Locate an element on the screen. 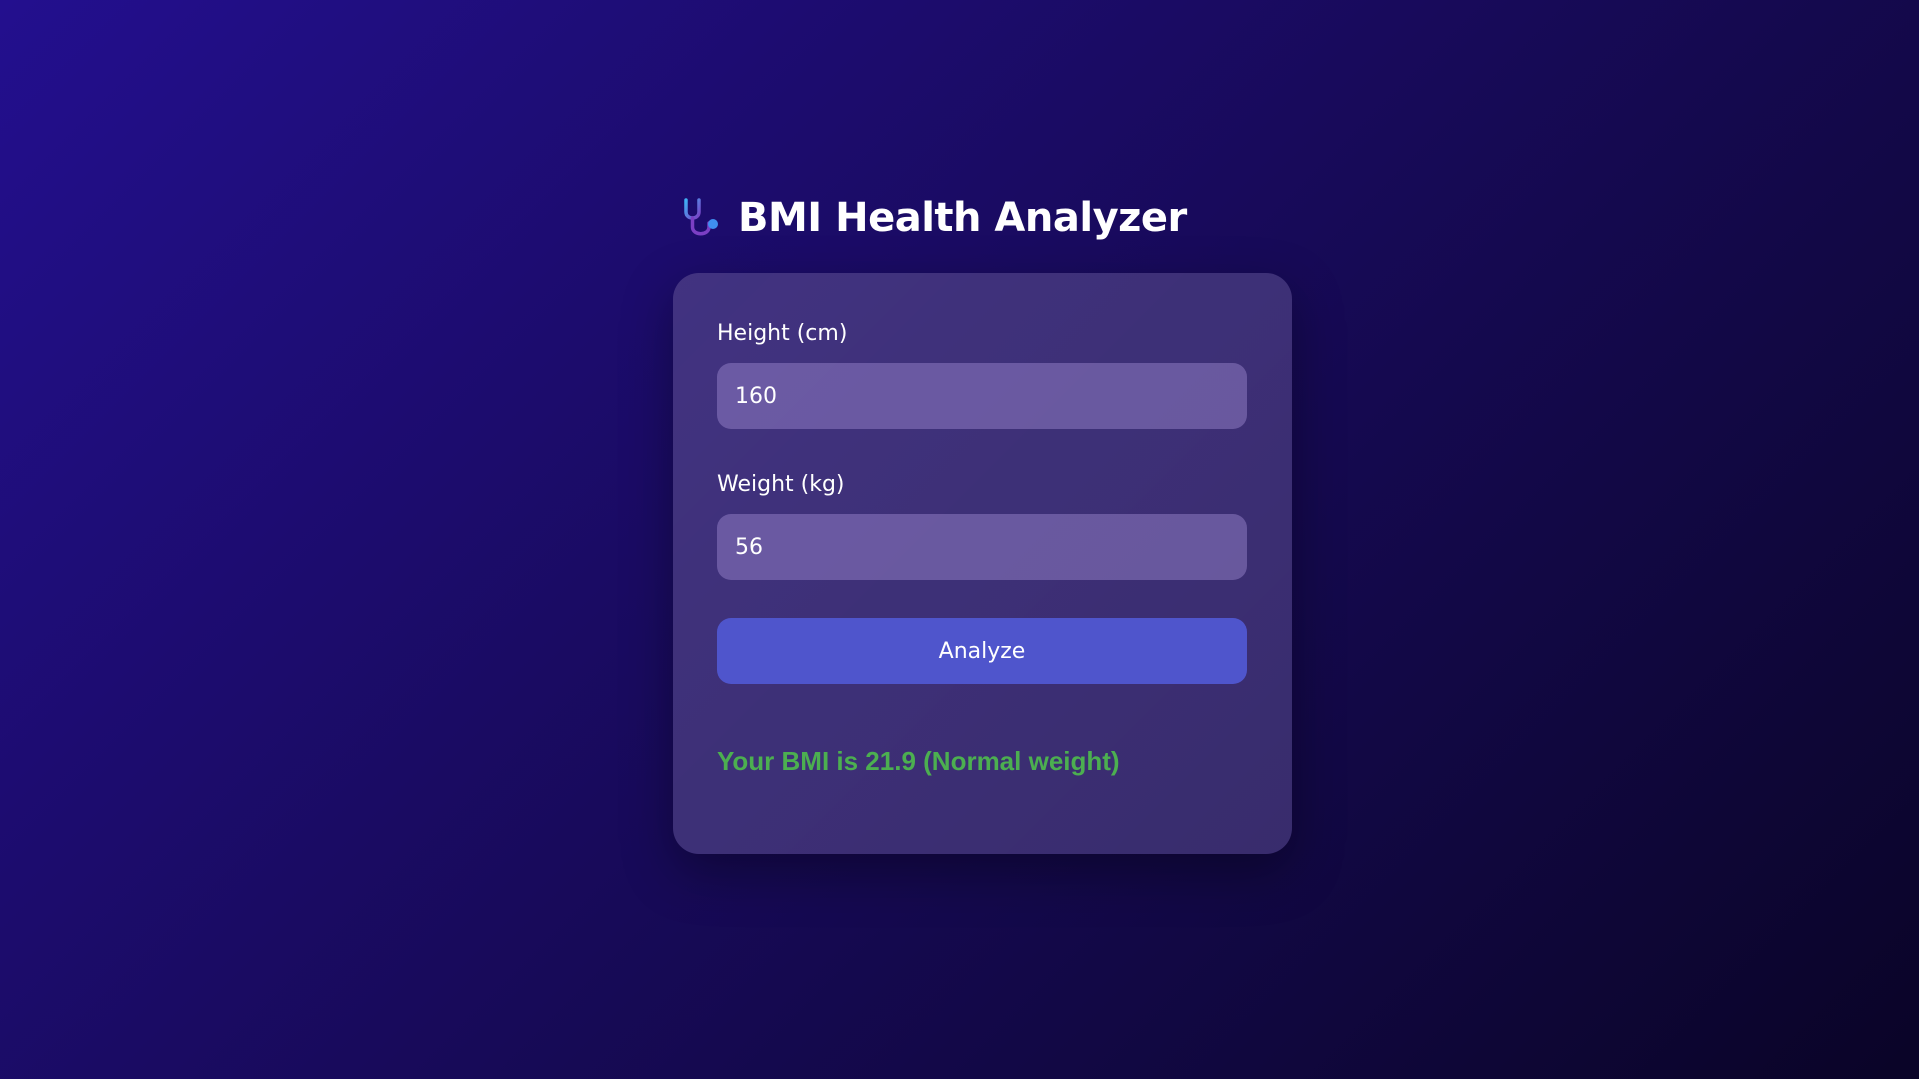  app-header: BMI Health Analyzer is located at coordinates (932, 218).